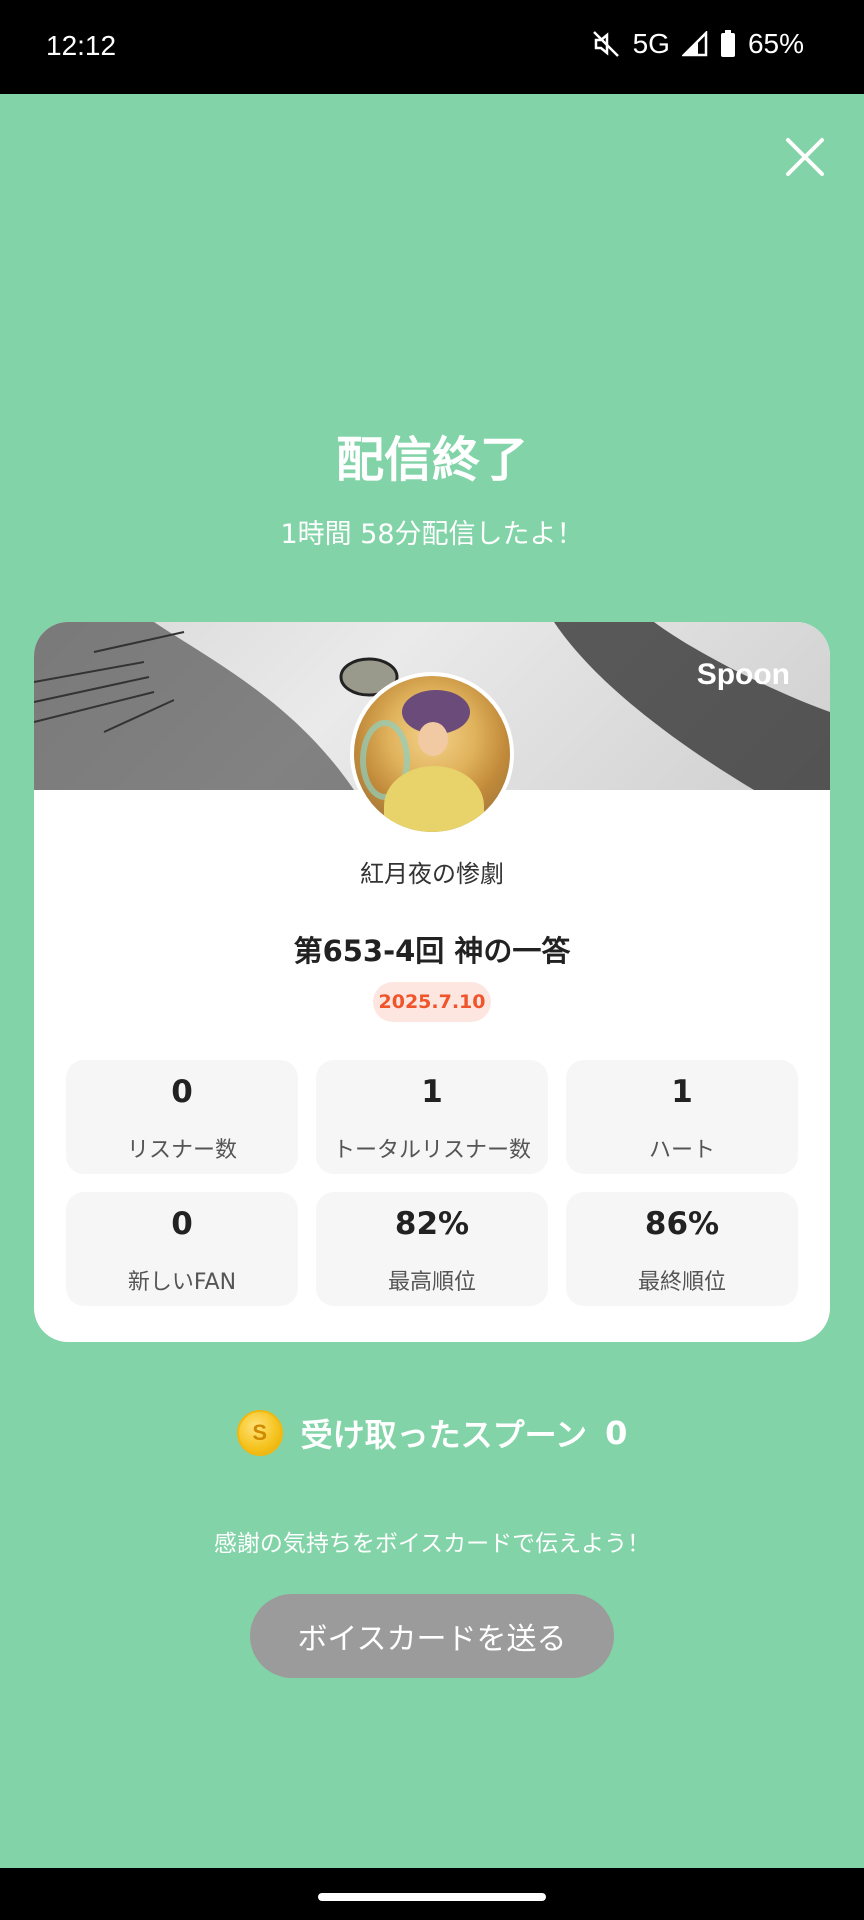 This screenshot has width=864, height=1920. Describe the element at coordinates (432, 1249) in the screenshot. I see `stat-highest-rank: 82% 最高順位` at that location.